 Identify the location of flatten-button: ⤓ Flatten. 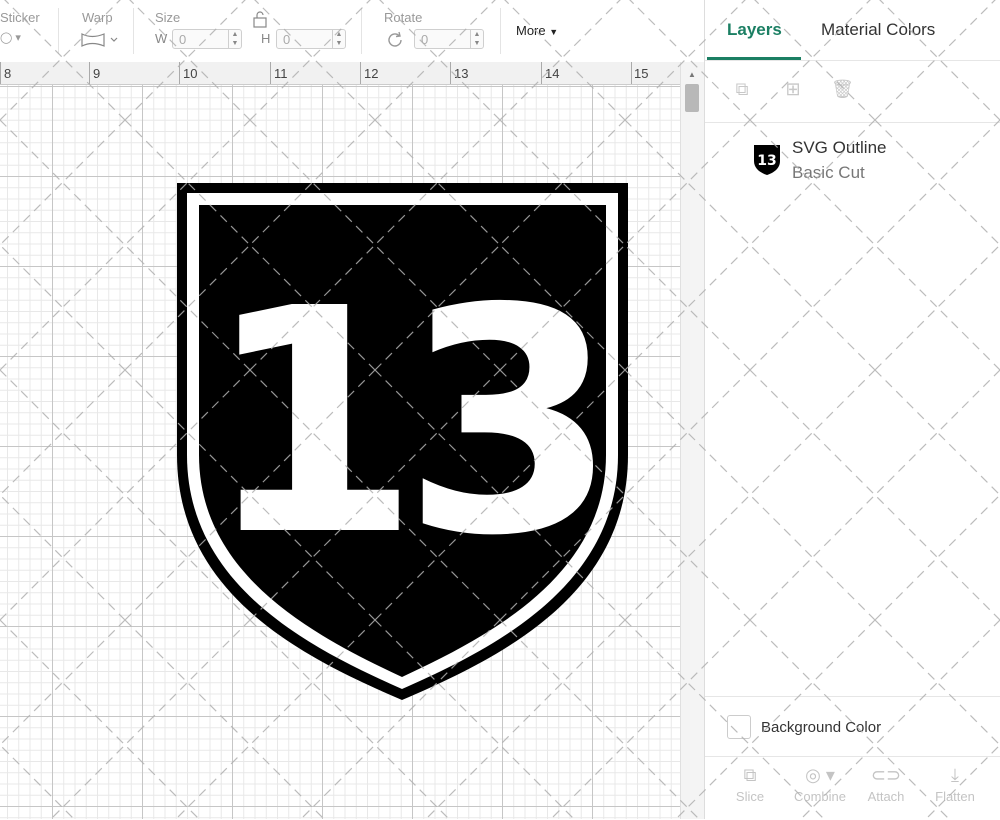
(955, 782).